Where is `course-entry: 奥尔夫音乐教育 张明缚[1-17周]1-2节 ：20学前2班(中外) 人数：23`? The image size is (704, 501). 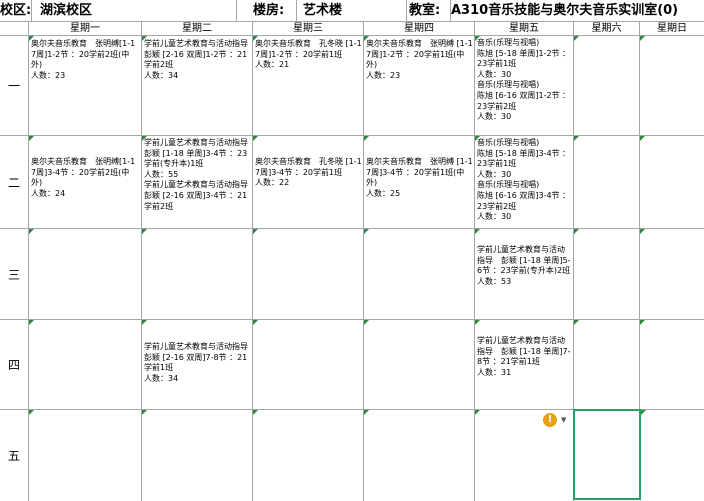 course-entry: 奥尔夫音乐教育 张明缚[1-17周]1-2节 ：20学前2班(中外) 人数：23 is located at coordinates (83, 59).